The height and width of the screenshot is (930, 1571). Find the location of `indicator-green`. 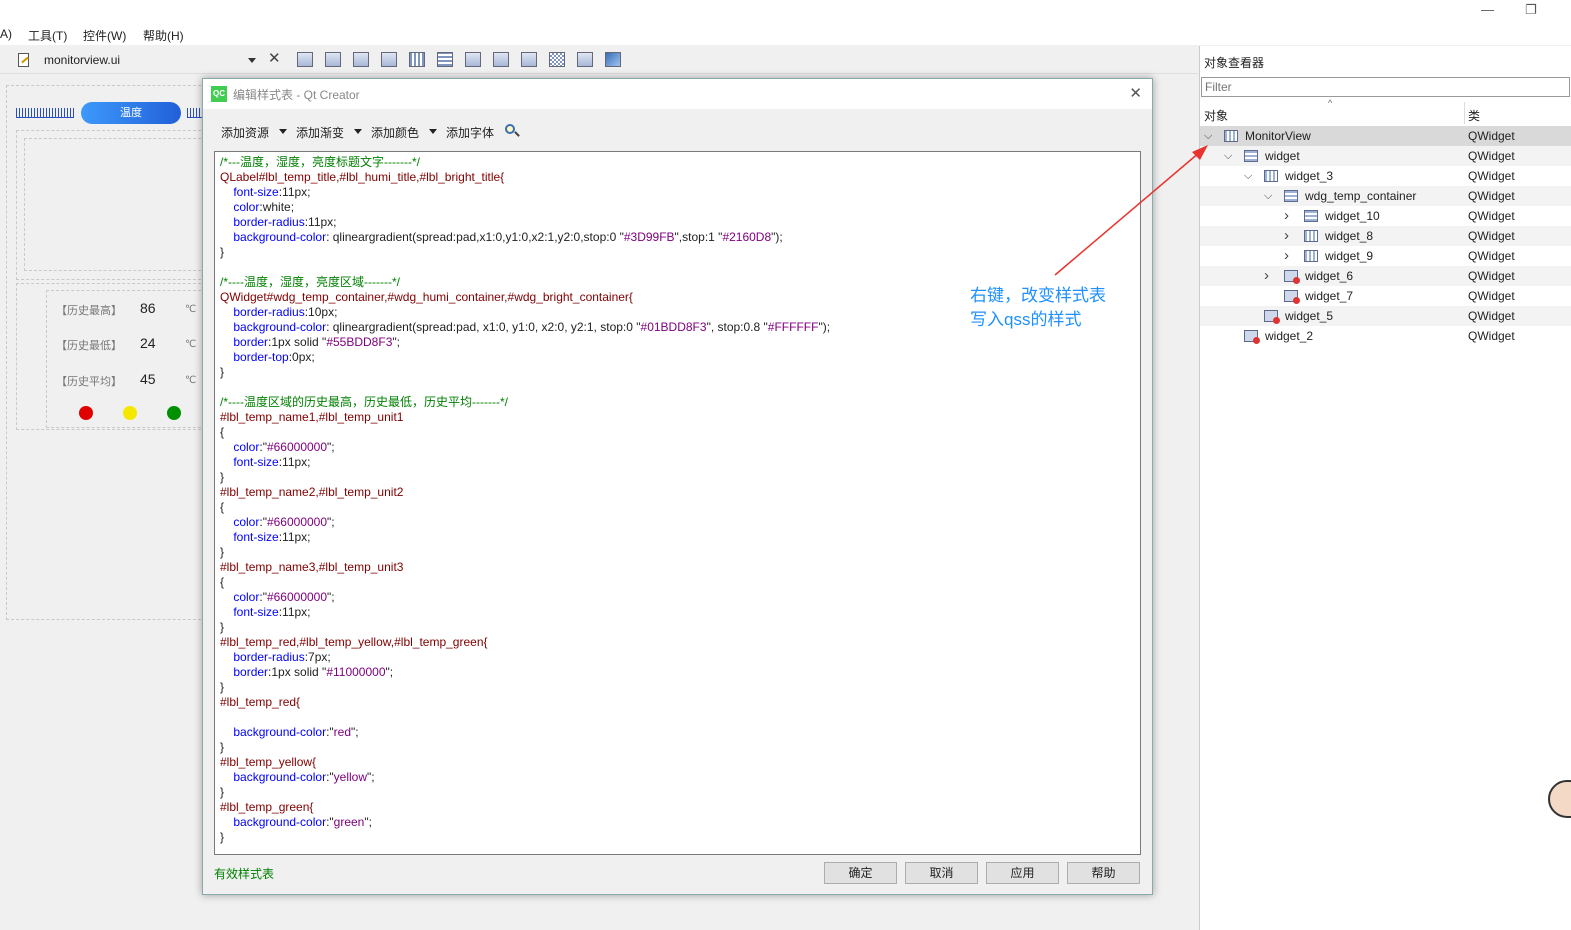

indicator-green is located at coordinates (174, 413).